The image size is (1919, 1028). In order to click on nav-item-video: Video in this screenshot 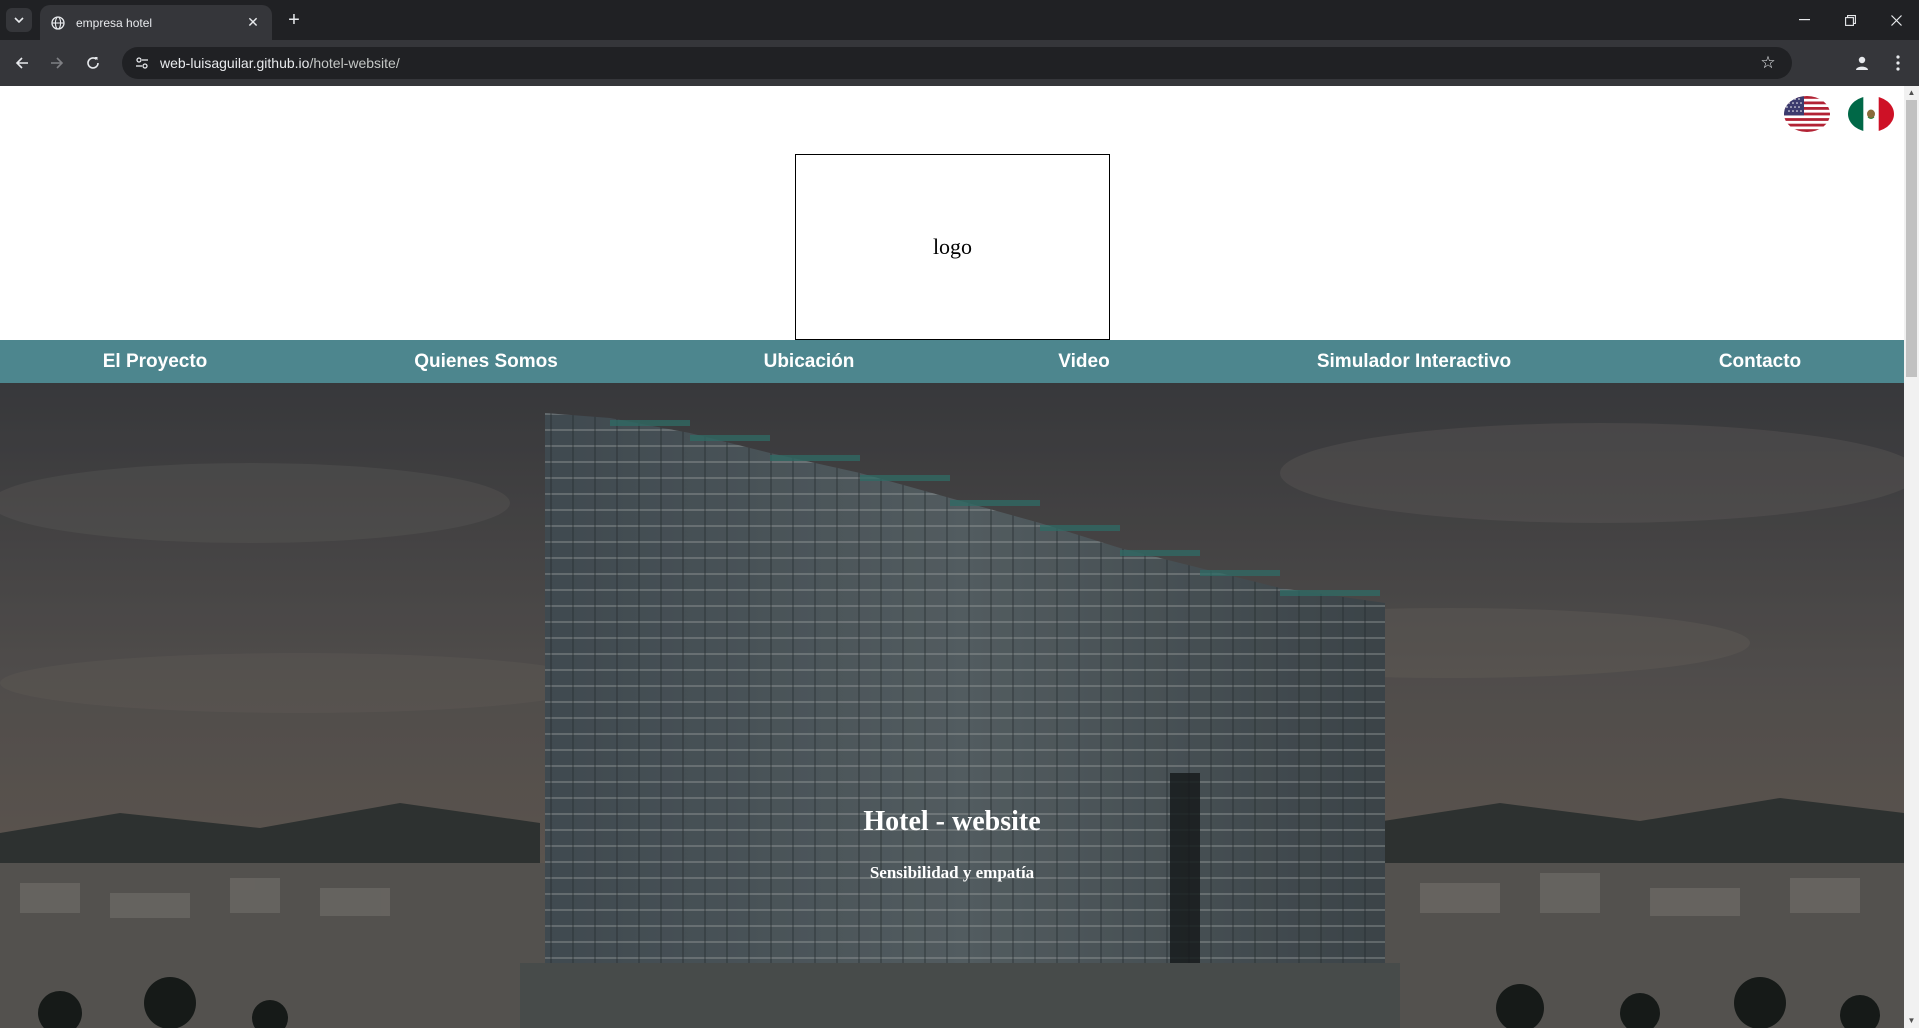, I will do `click(1083, 361)`.